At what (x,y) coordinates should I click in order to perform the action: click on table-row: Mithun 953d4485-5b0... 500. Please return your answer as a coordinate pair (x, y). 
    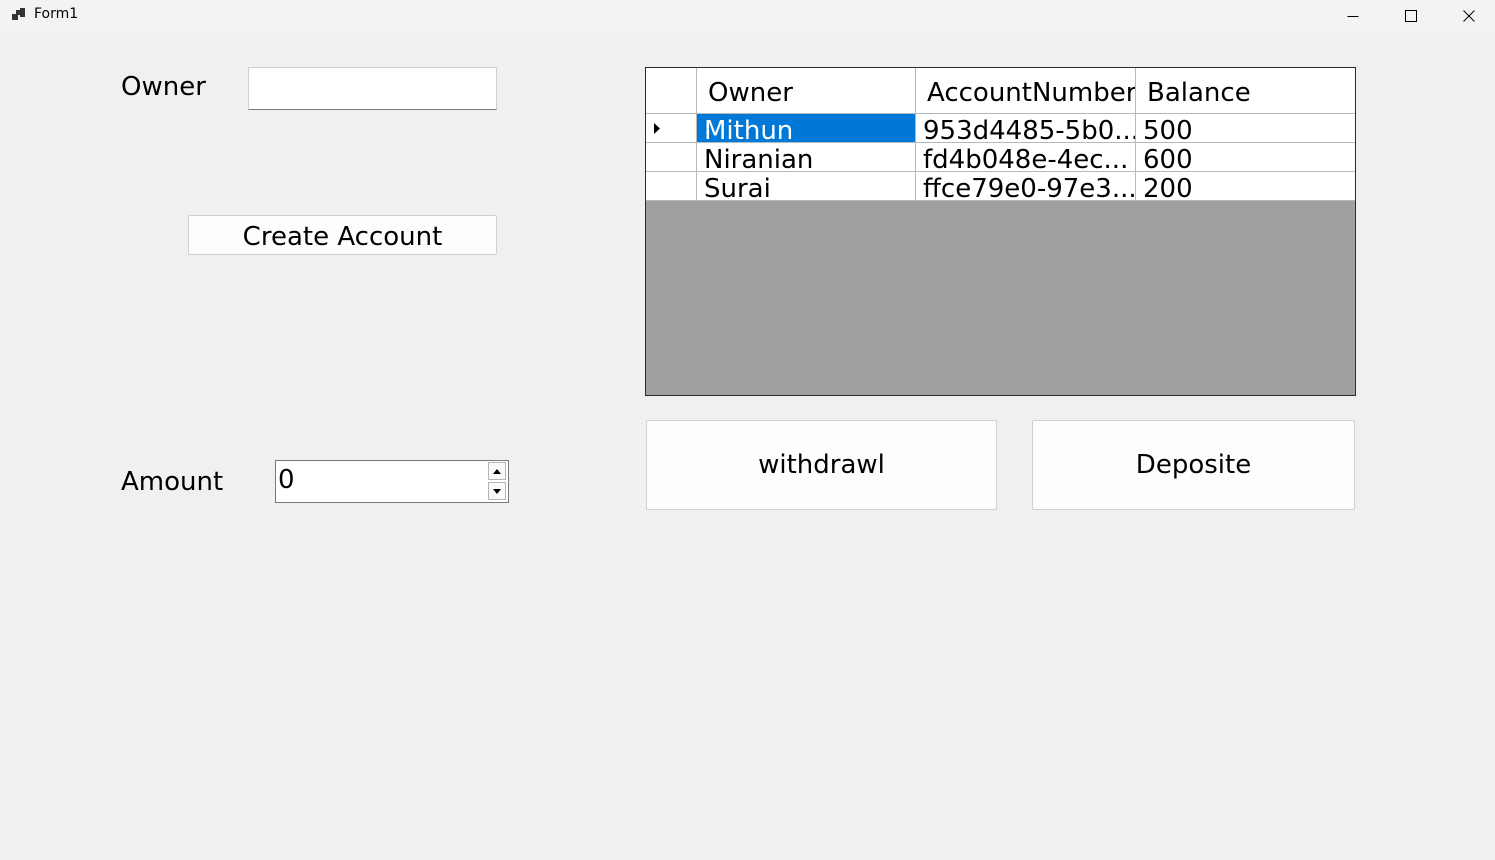
    Looking at the image, I should click on (1000, 128).